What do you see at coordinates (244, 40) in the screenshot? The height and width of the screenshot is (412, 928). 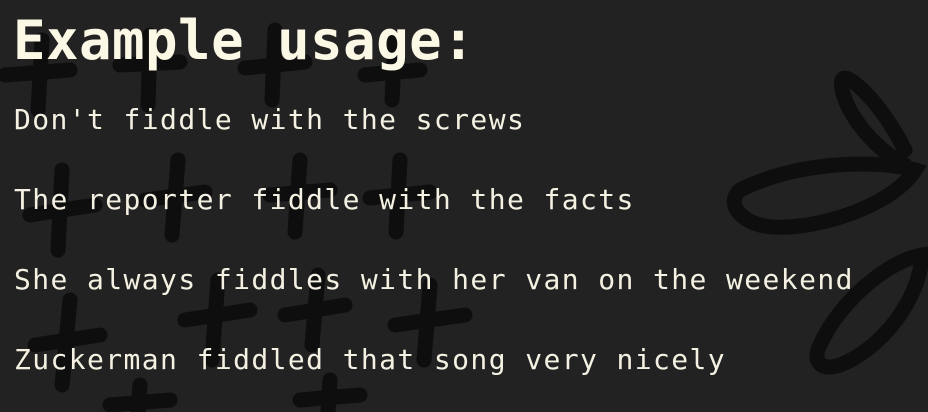 I see `page-title: Example usage:` at bounding box center [244, 40].